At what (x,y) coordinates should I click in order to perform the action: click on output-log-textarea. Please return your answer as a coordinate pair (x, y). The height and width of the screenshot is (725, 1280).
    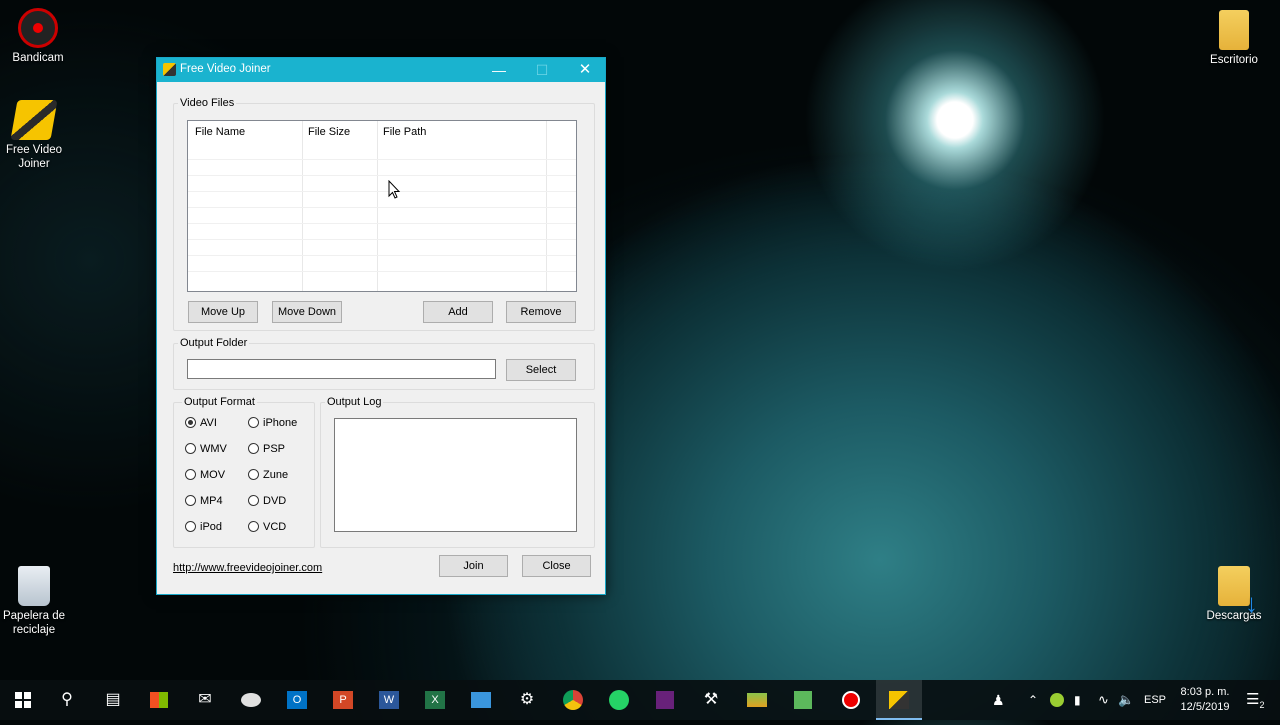
    Looking at the image, I should click on (455, 475).